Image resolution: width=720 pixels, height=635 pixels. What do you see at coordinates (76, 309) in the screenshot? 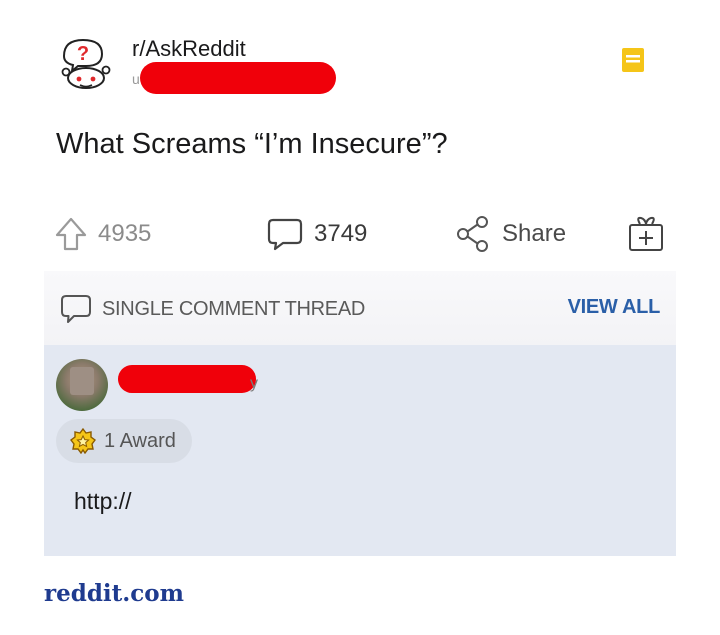
I see `thread-comment-icon` at bounding box center [76, 309].